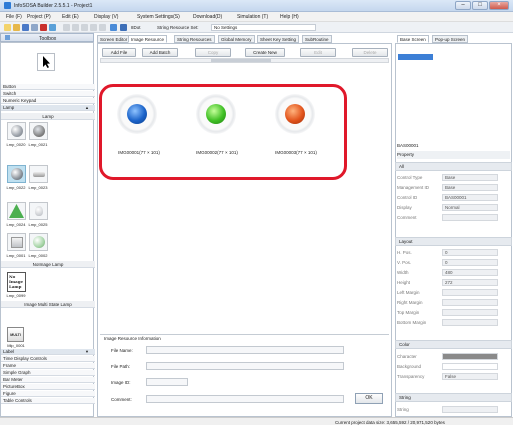 This screenshot has height=425, width=513. What do you see at coordinates (415, 57) in the screenshot?
I see `screen-list-selected-item` at bounding box center [415, 57].